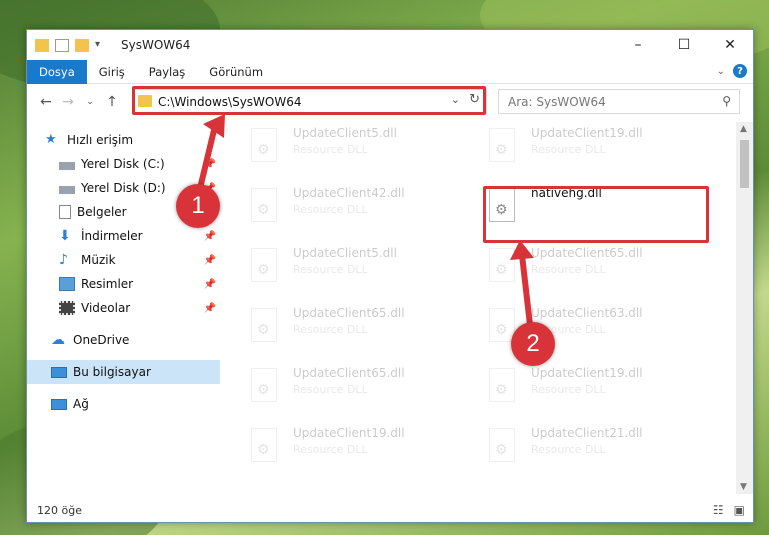 This screenshot has width=769, height=535. What do you see at coordinates (198, 206) in the screenshot?
I see `step-badge-1: 1` at bounding box center [198, 206].